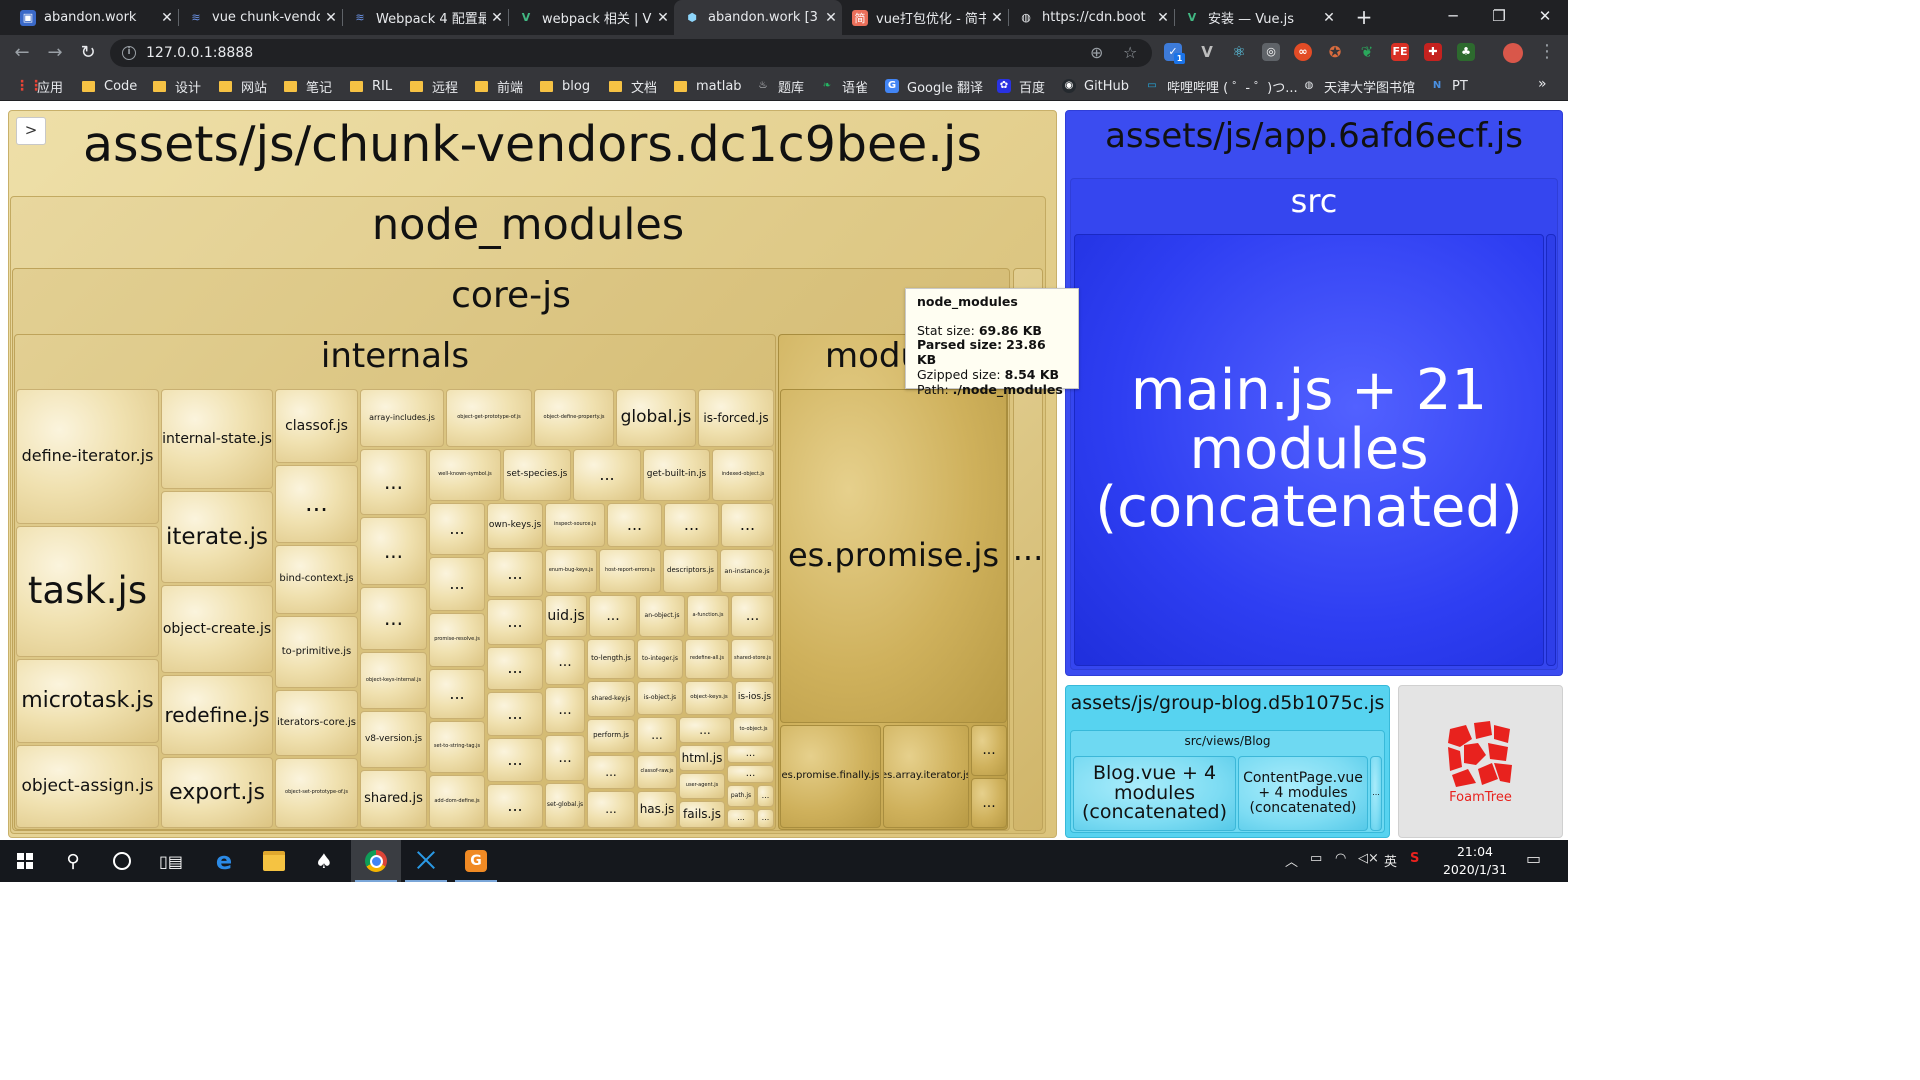 This screenshot has width=1920, height=1080. I want to click on leaf-an-instance: an-instance.js, so click(747, 571).